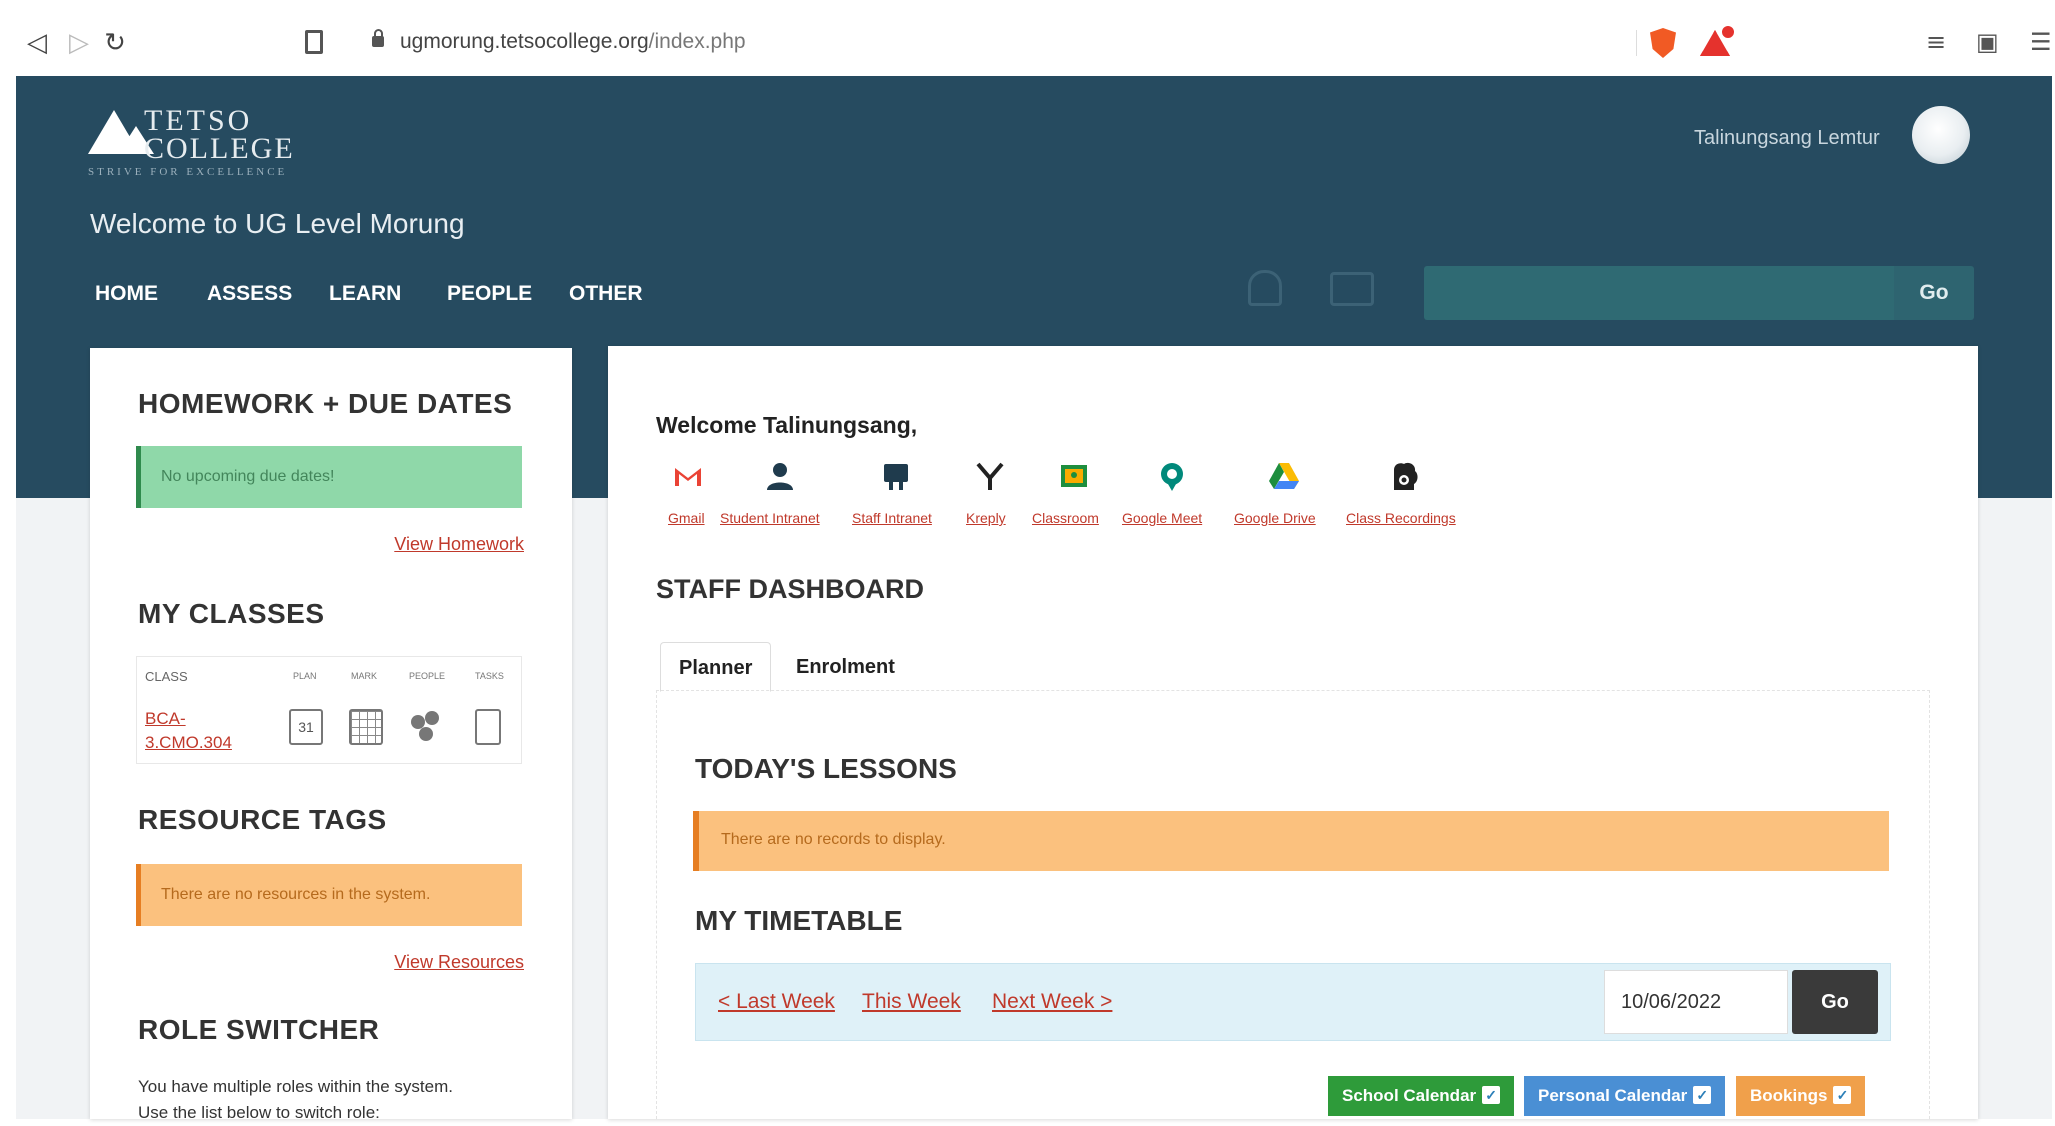 The width and height of the screenshot is (2055, 1126). What do you see at coordinates (606, 294) in the screenshot?
I see `nav-other: OTHER` at bounding box center [606, 294].